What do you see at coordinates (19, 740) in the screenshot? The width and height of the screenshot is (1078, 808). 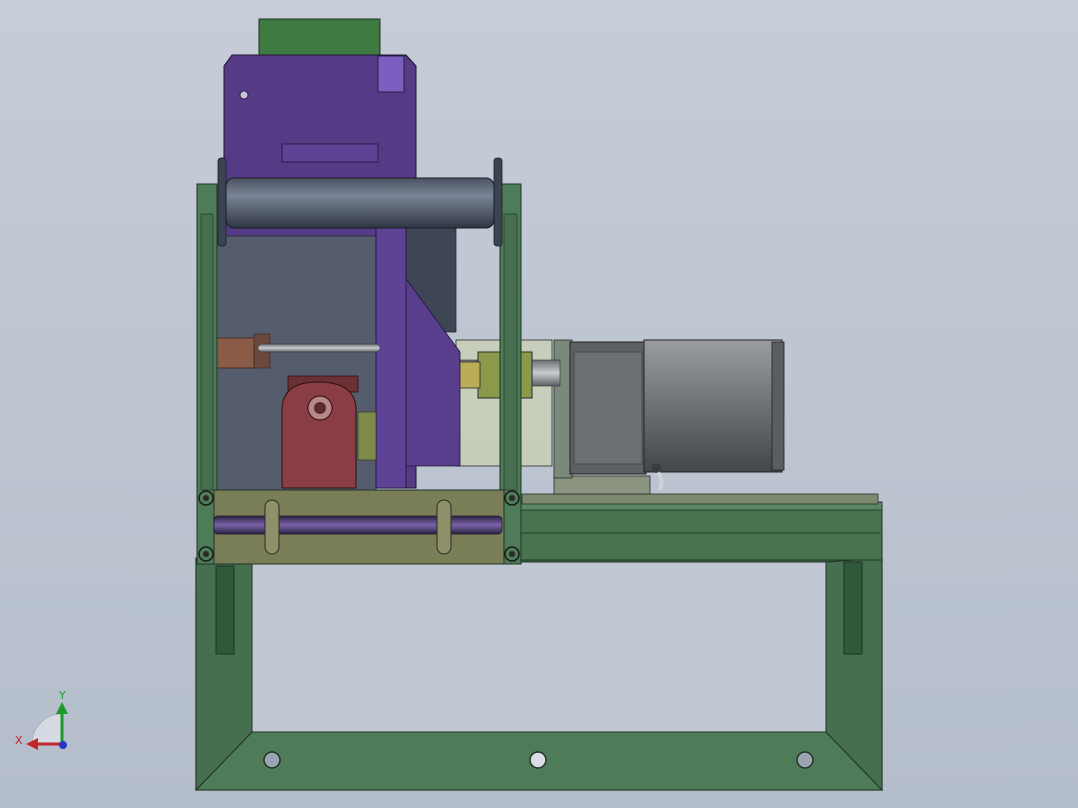 I see `axis-x-label: X` at bounding box center [19, 740].